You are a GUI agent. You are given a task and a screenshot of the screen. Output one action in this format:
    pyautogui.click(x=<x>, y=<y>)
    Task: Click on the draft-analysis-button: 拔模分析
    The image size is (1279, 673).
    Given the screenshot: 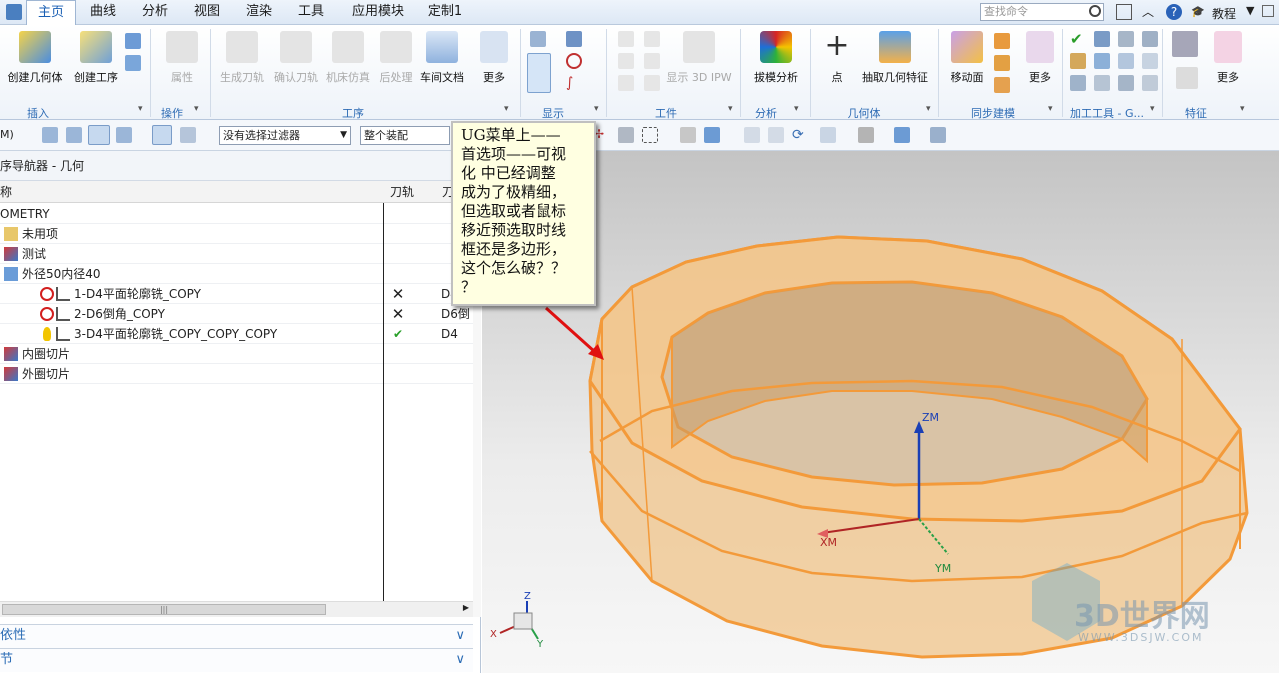 What is the action you would take?
    pyautogui.click(x=776, y=62)
    